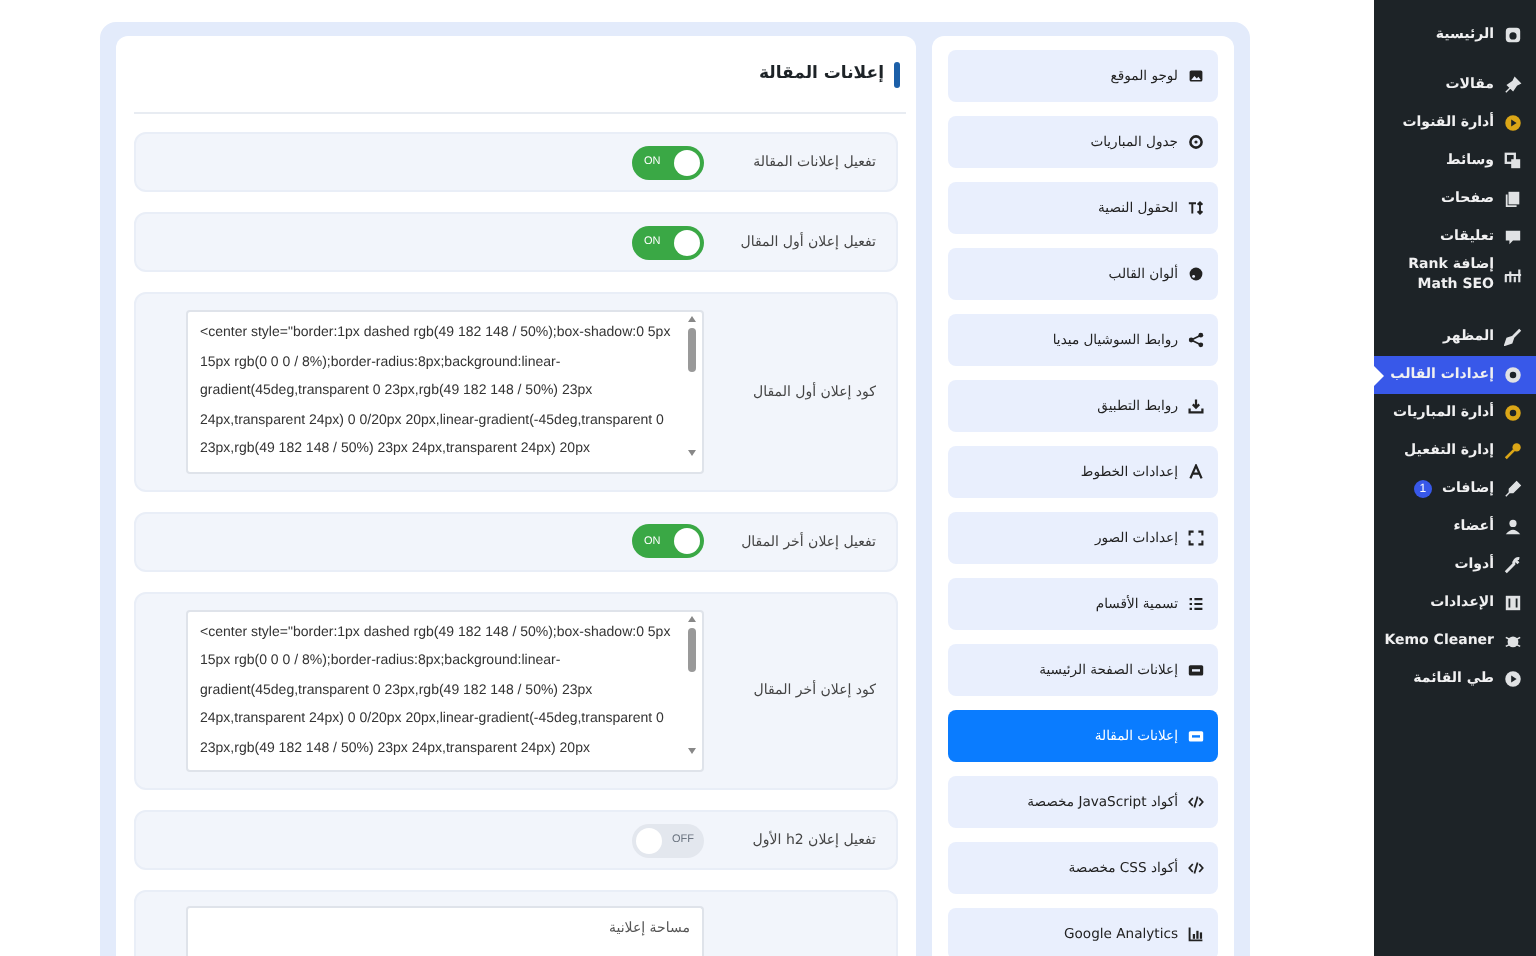  I want to click on list-icon, so click(1196, 604).